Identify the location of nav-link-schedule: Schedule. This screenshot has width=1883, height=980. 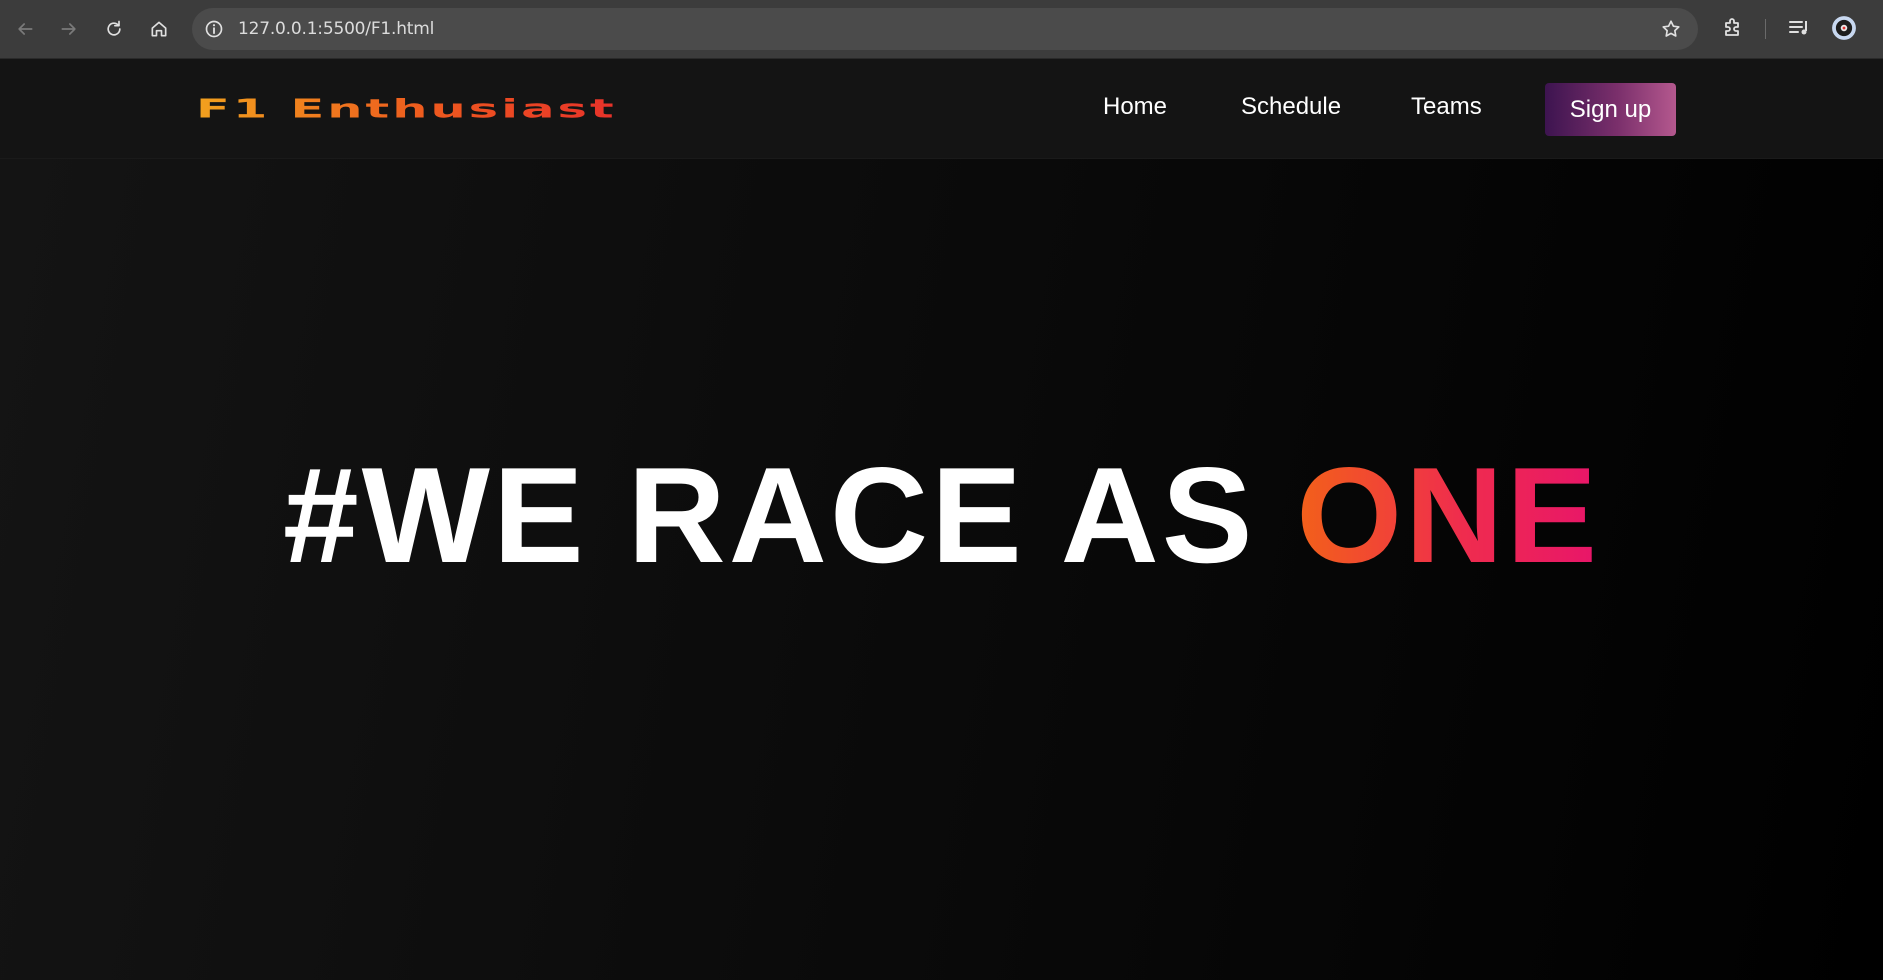
(1291, 107).